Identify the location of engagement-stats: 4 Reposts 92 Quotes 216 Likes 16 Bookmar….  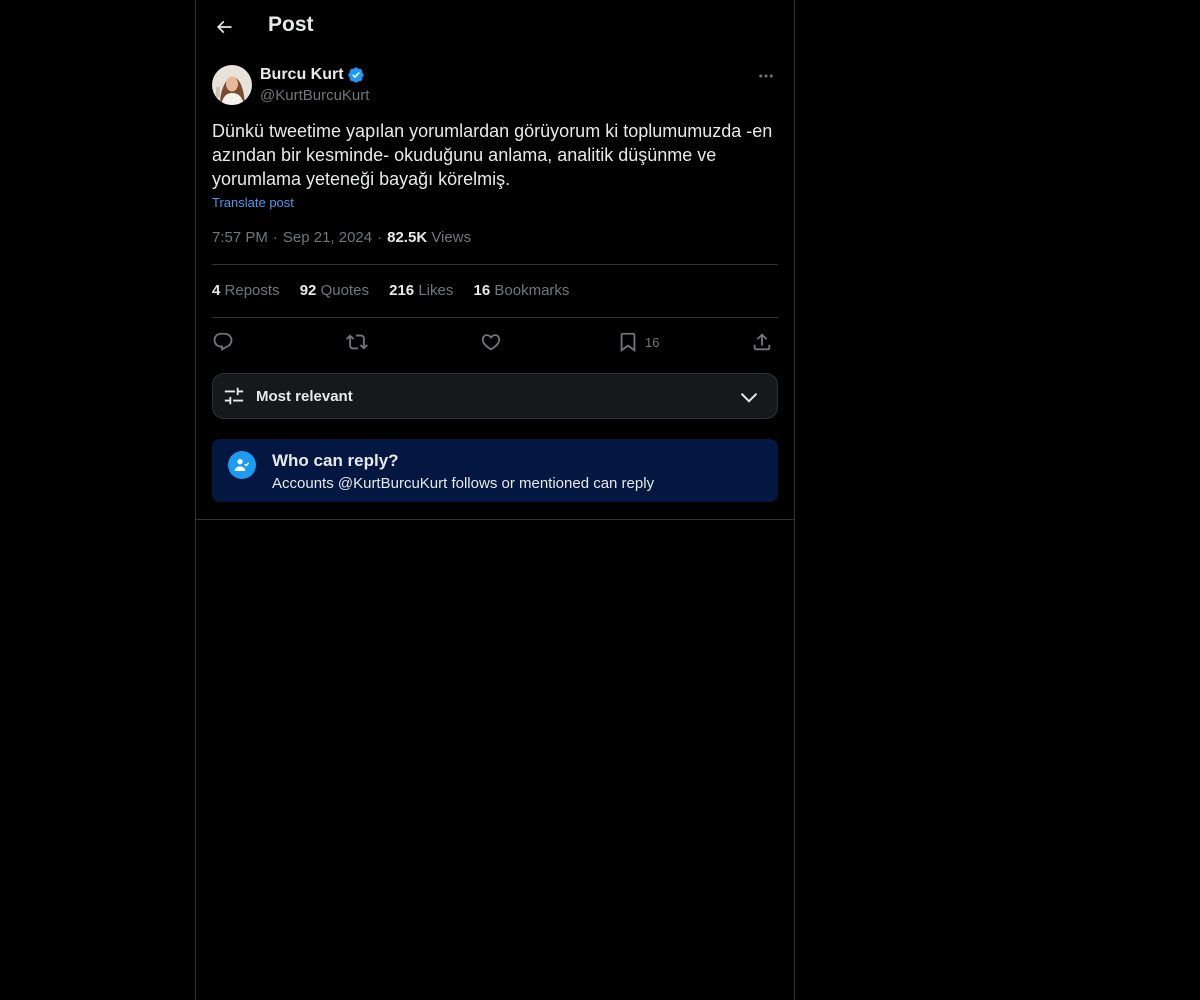
(398, 290).